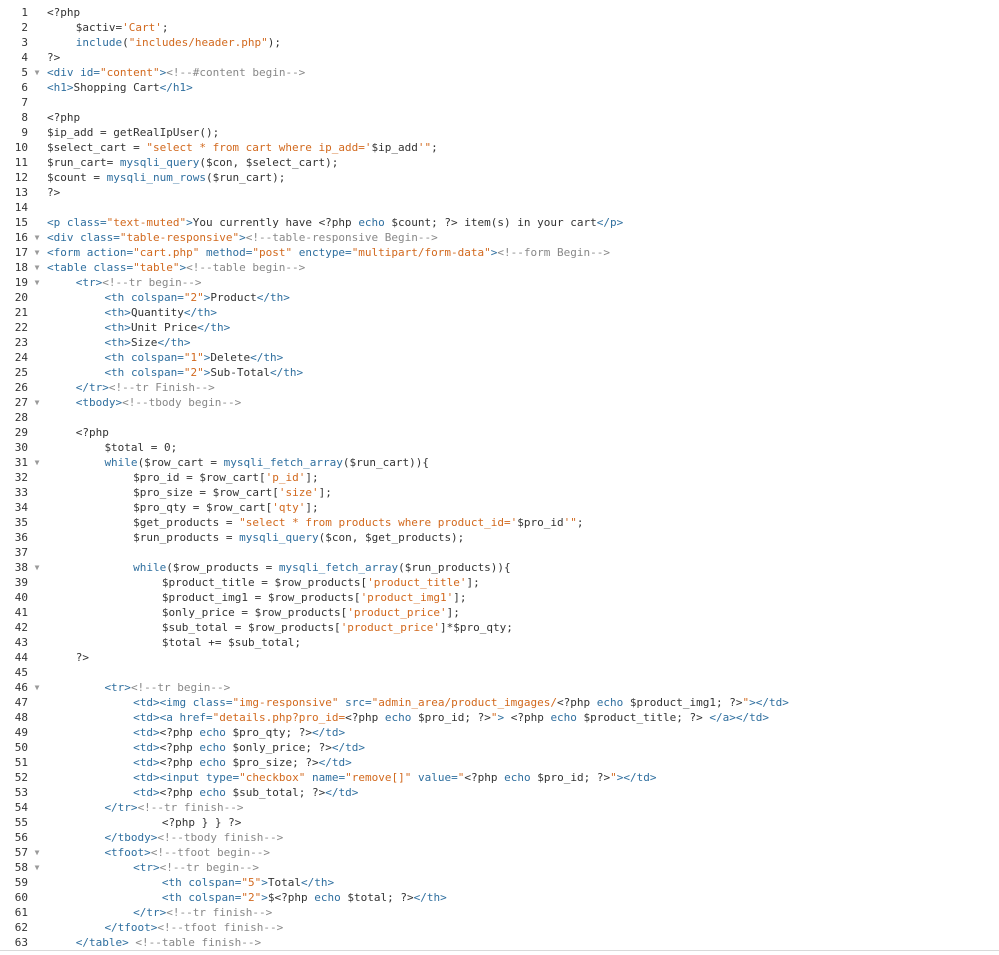 The image size is (999, 955). Describe the element at coordinates (499, 282) in the screenshot. I see `code-line: 19 ▼ <tr><!--tr begin-->` at that location.